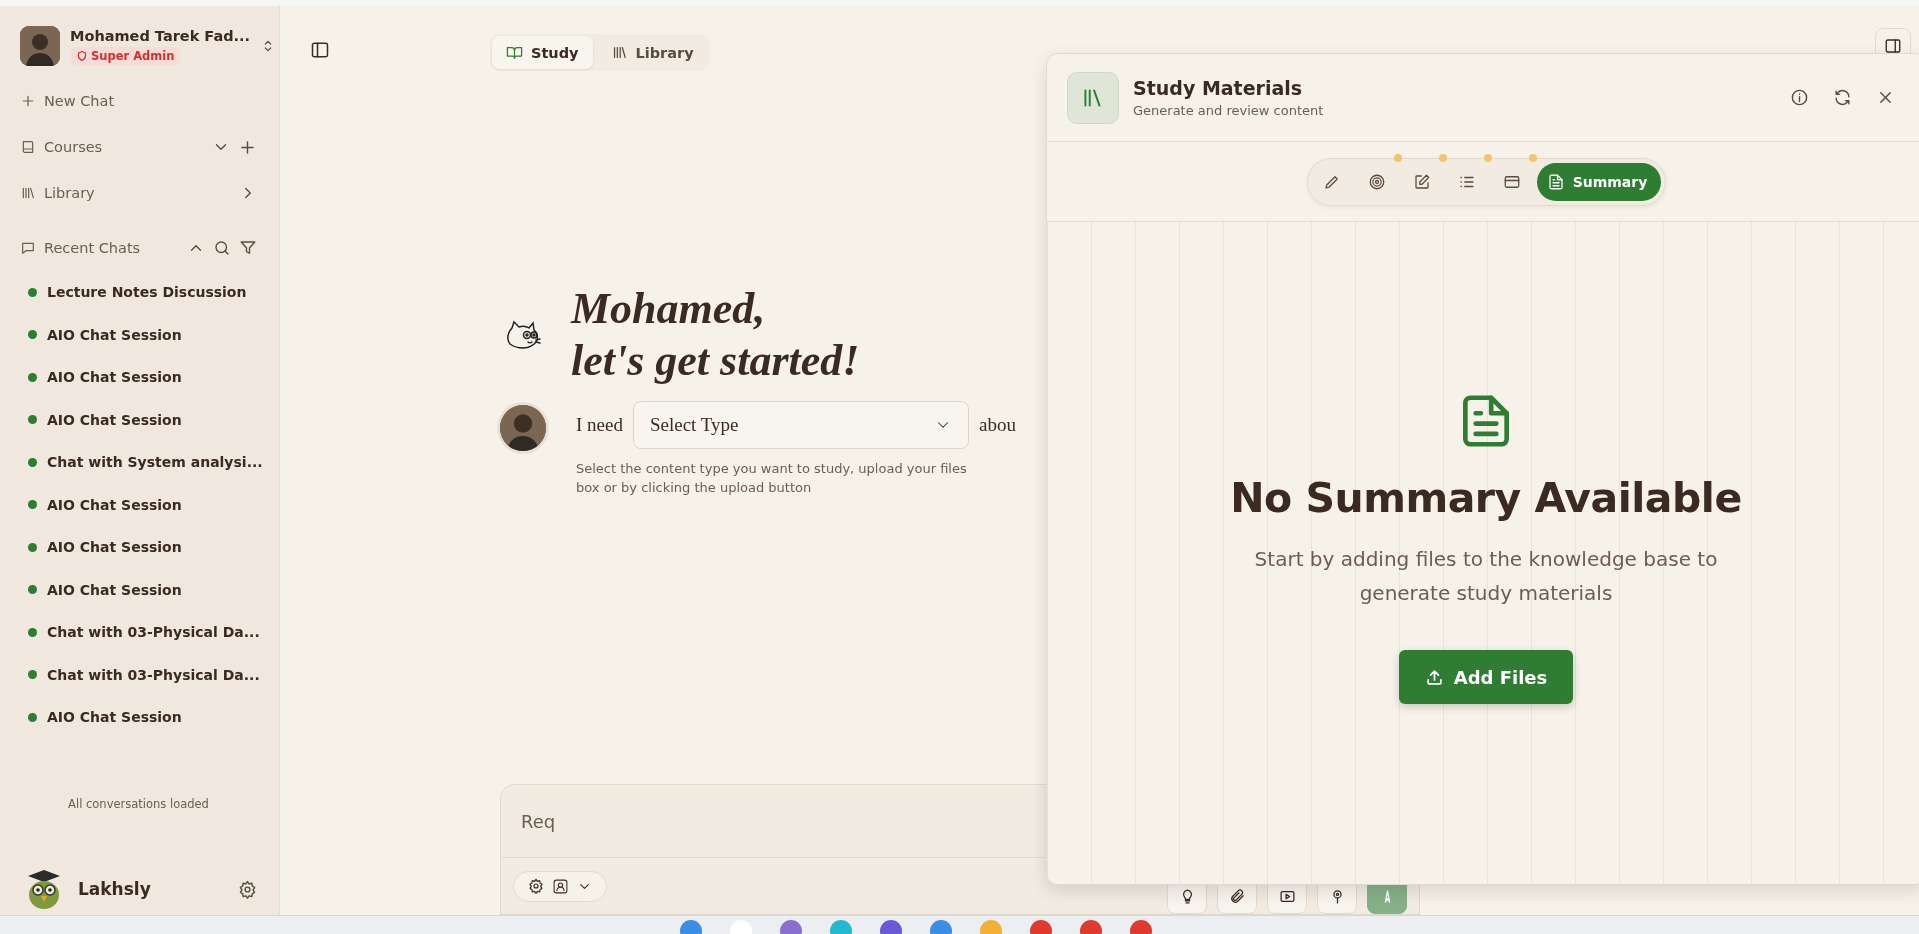 This screenshot has width=1919, height=934. Describe the element at coordinates (1229, 110) in the screenshot. I see `panel-subtitle: Generate and review content` at that location.